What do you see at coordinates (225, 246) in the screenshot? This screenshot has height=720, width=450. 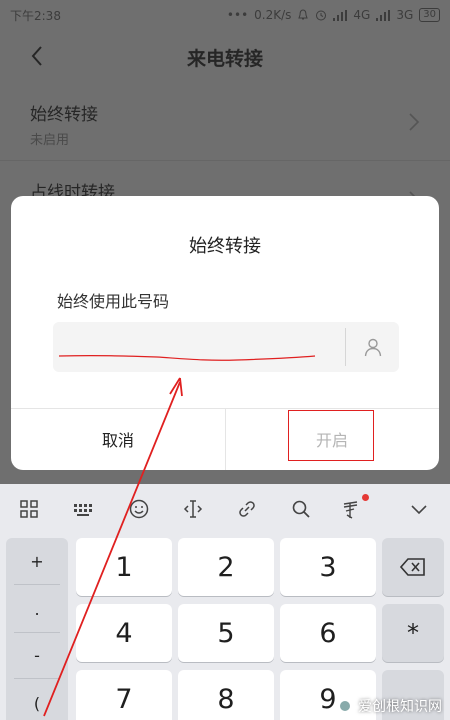 I see `dialog-title: 始终转接` at bounding box center [225, 246].